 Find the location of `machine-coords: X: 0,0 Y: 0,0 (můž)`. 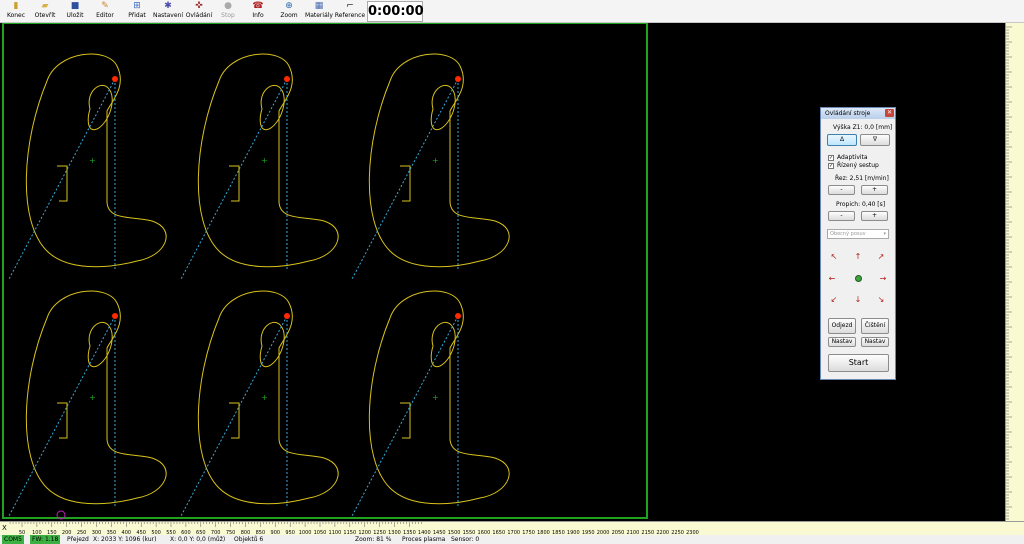

machine-coords: X: 0,0 Y: 0,0 (můž) is located at coordinates (198, 539).